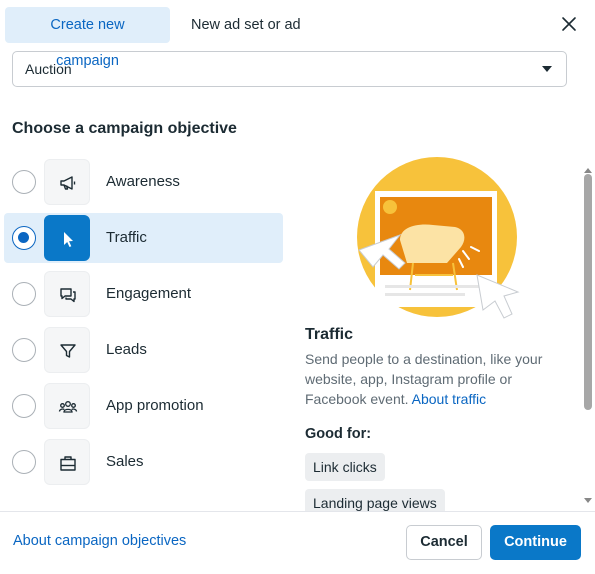 The width and height of the screenshot is (595, 574). I want to click on cursor-icon, so click(67, 238).